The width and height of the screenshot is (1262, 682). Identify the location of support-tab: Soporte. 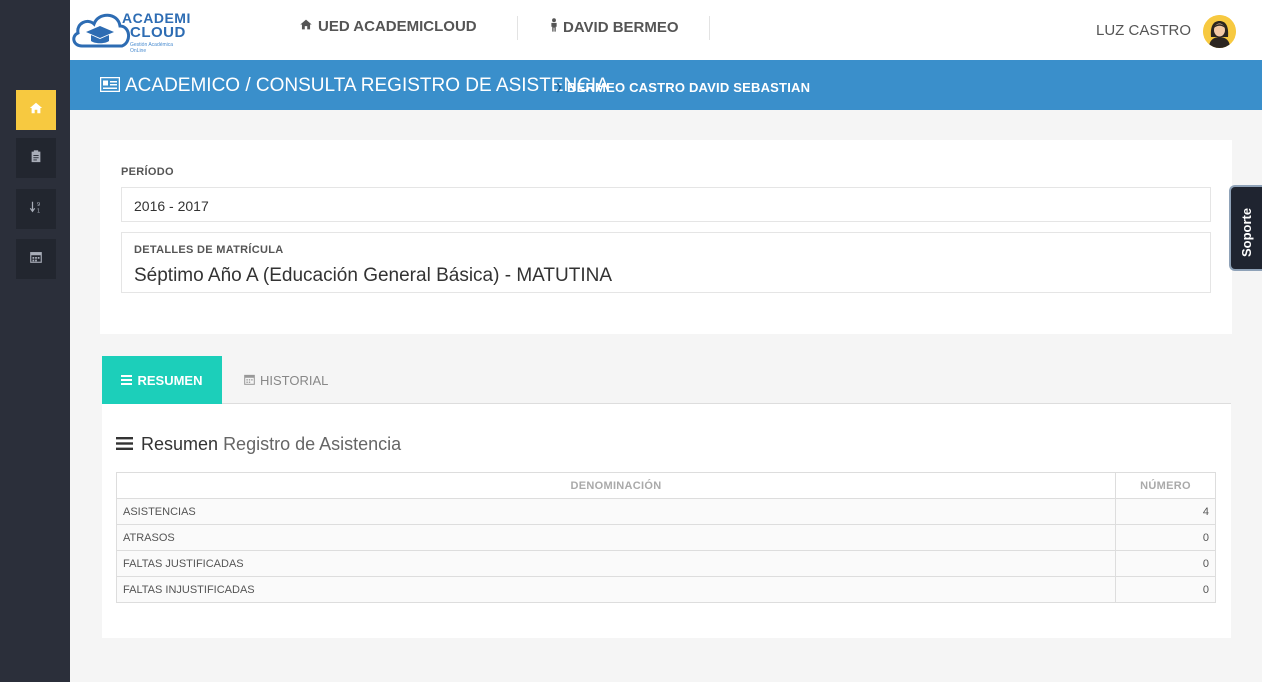
(1245, 228).